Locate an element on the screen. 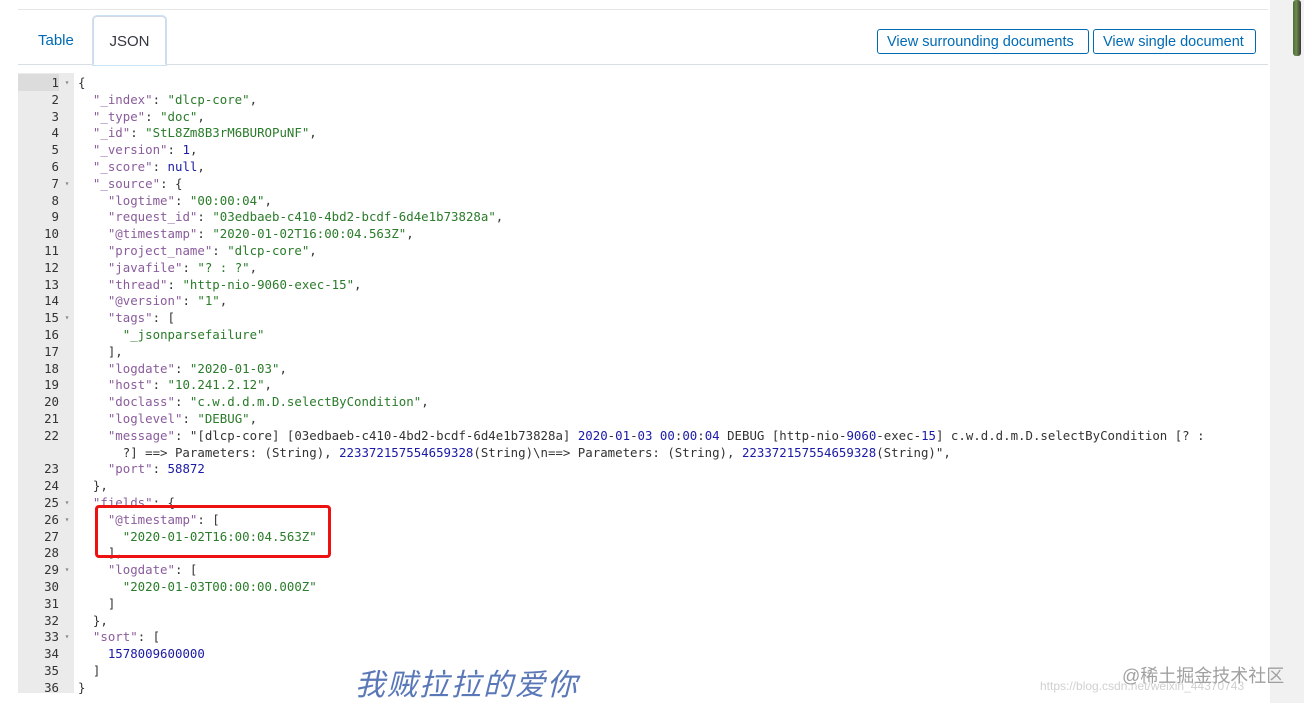 The height and width of the screenshot is (704, 1304). code-text: "_source": { is located at coordinates (137, 183).